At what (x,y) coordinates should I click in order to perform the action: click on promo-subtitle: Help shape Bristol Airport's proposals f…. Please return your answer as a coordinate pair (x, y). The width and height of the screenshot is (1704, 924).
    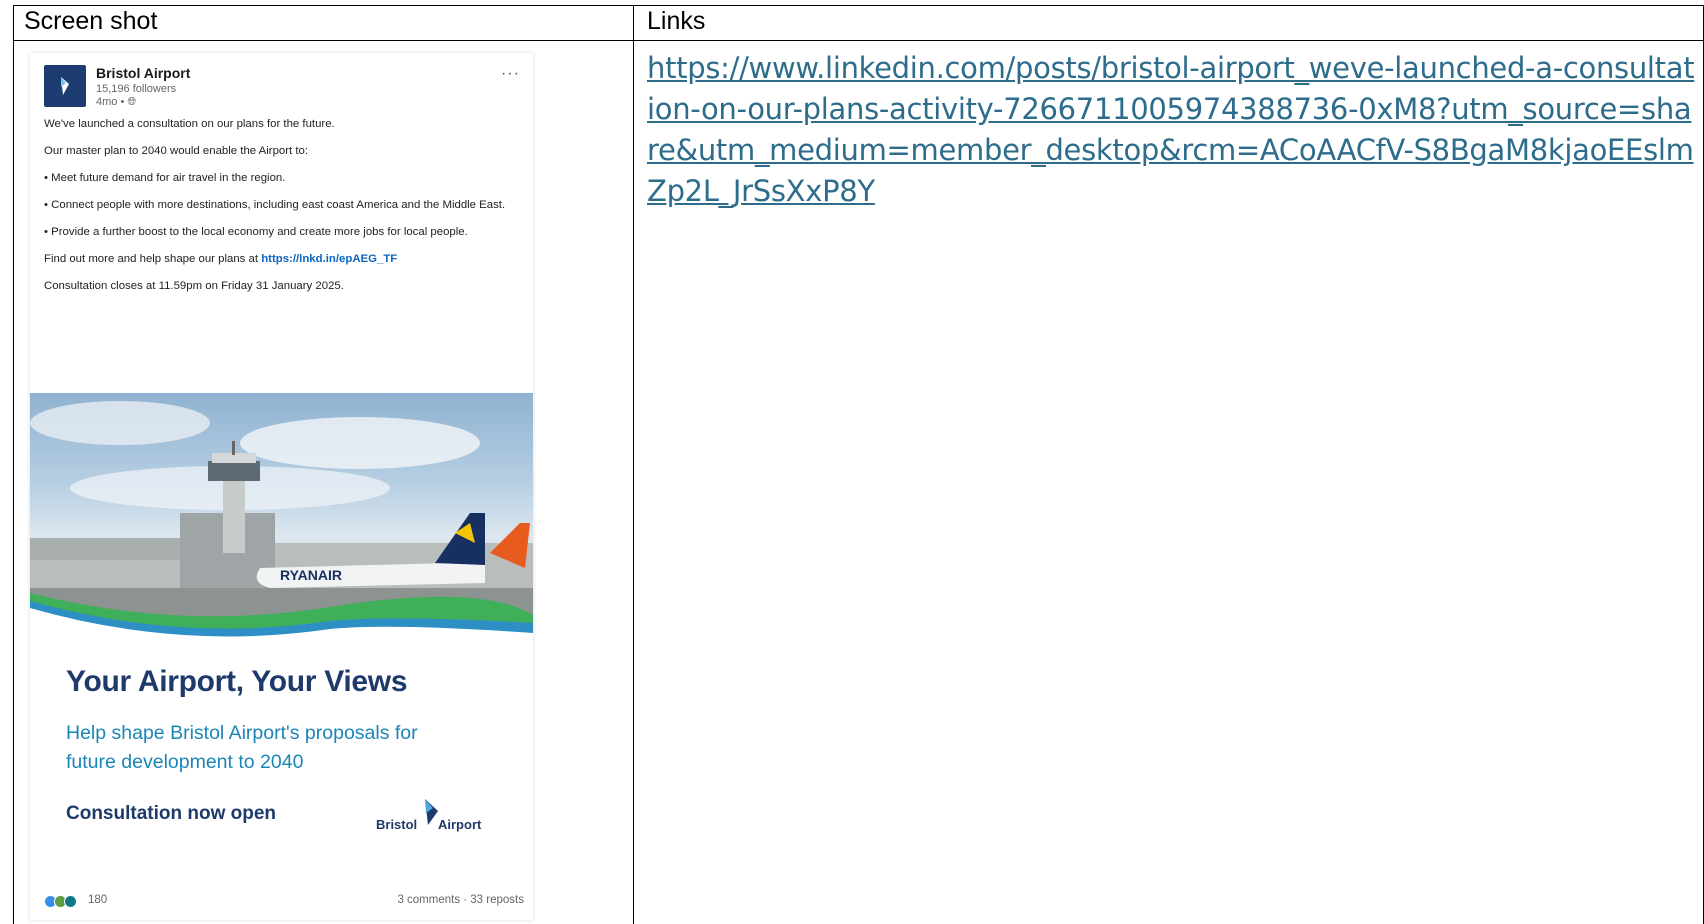
    Looking at the image, I should click on (242, 747).